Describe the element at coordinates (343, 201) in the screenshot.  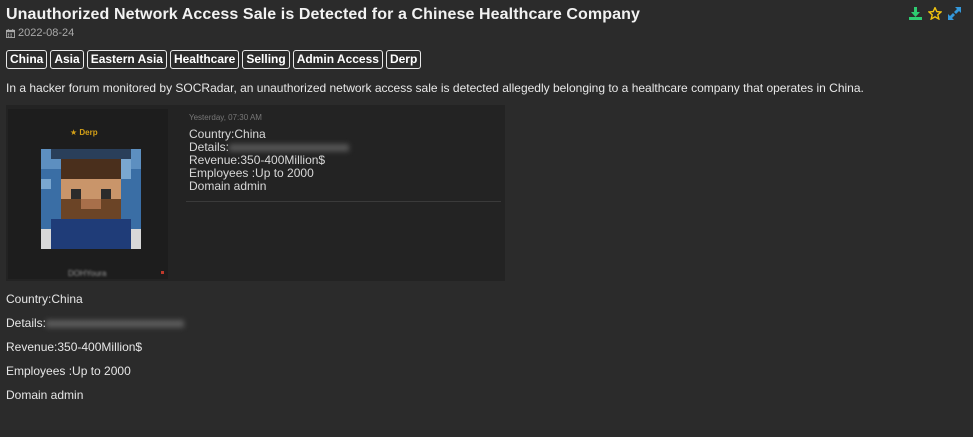
I see `divider` at that location.